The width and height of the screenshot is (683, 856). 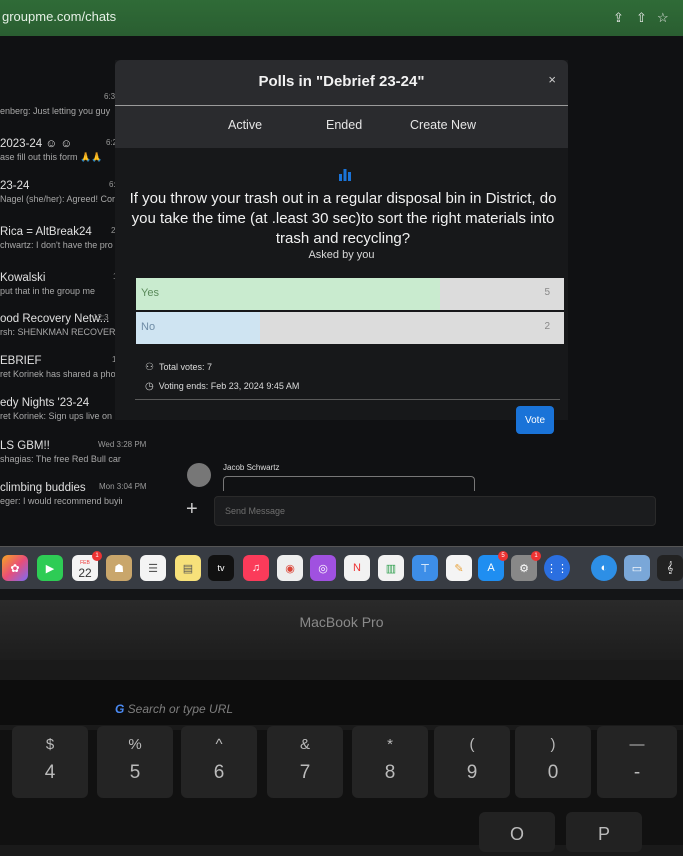 What do you see at coordinates (341, 255) in the screenshot?
I see `poll-asked-by: Asked by you` at bounding box center [341, 255].